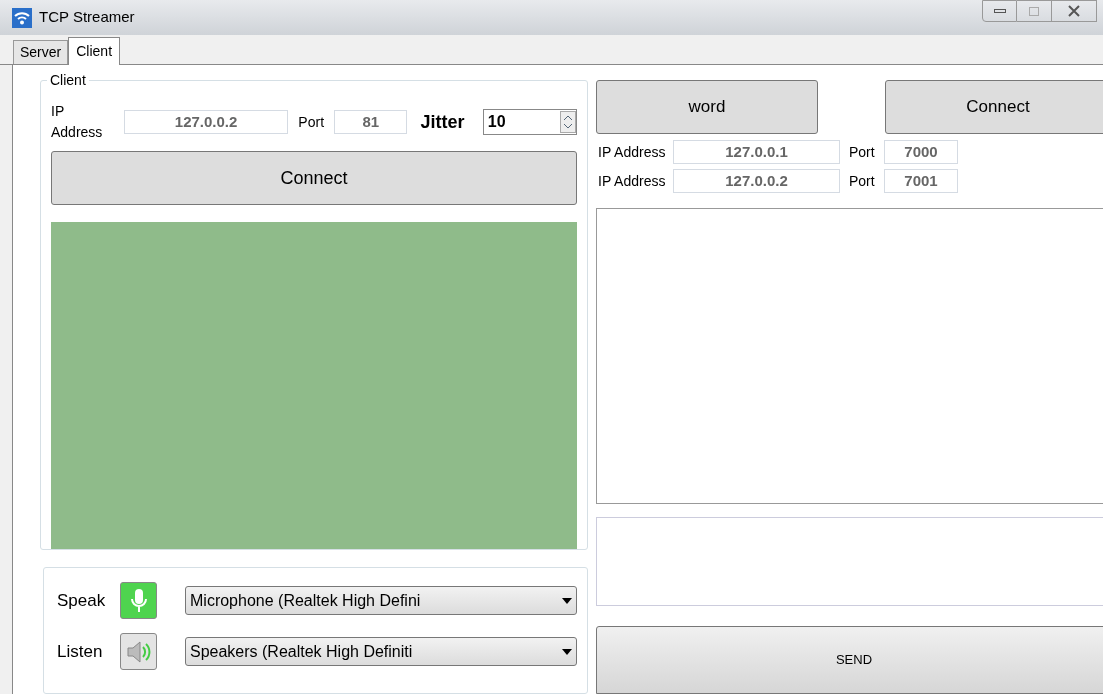 This screenshot has height=694, width=1103. Describe the element at coordinates (41, 52) in the screenshot. I see `tab: Server` at that location.